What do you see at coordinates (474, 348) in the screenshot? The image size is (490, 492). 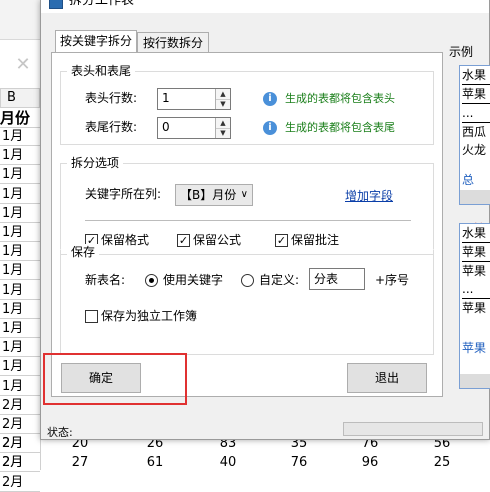 I see `example-footer: 苹果` at bounding box center [474, 348].